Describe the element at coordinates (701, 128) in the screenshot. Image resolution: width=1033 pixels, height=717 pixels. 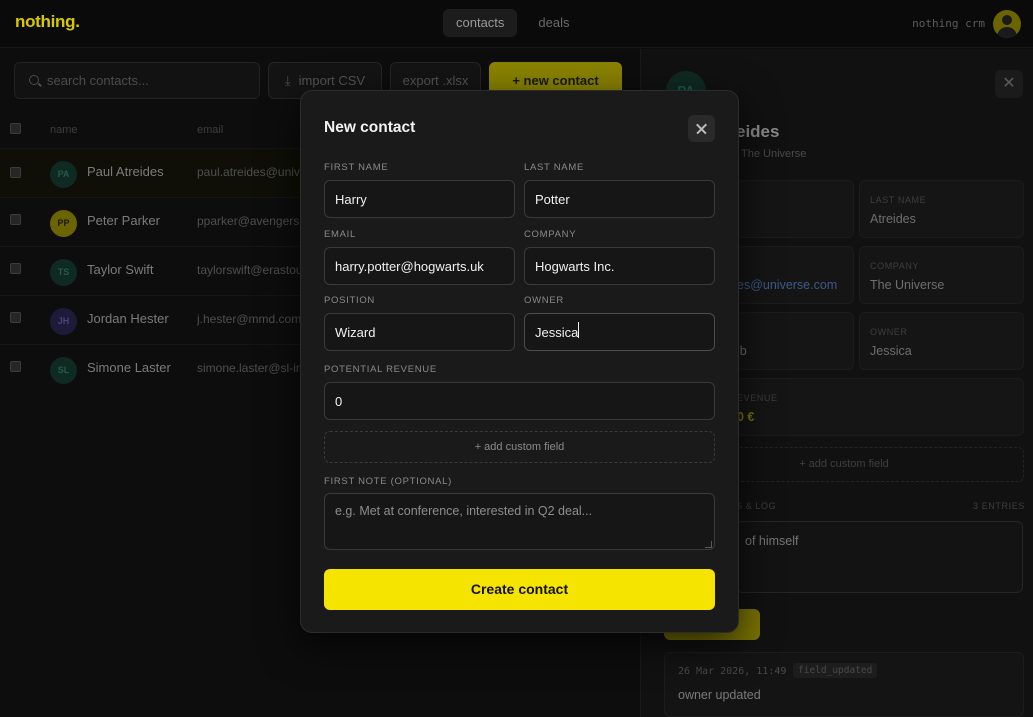
I see `close-icon` at that location.